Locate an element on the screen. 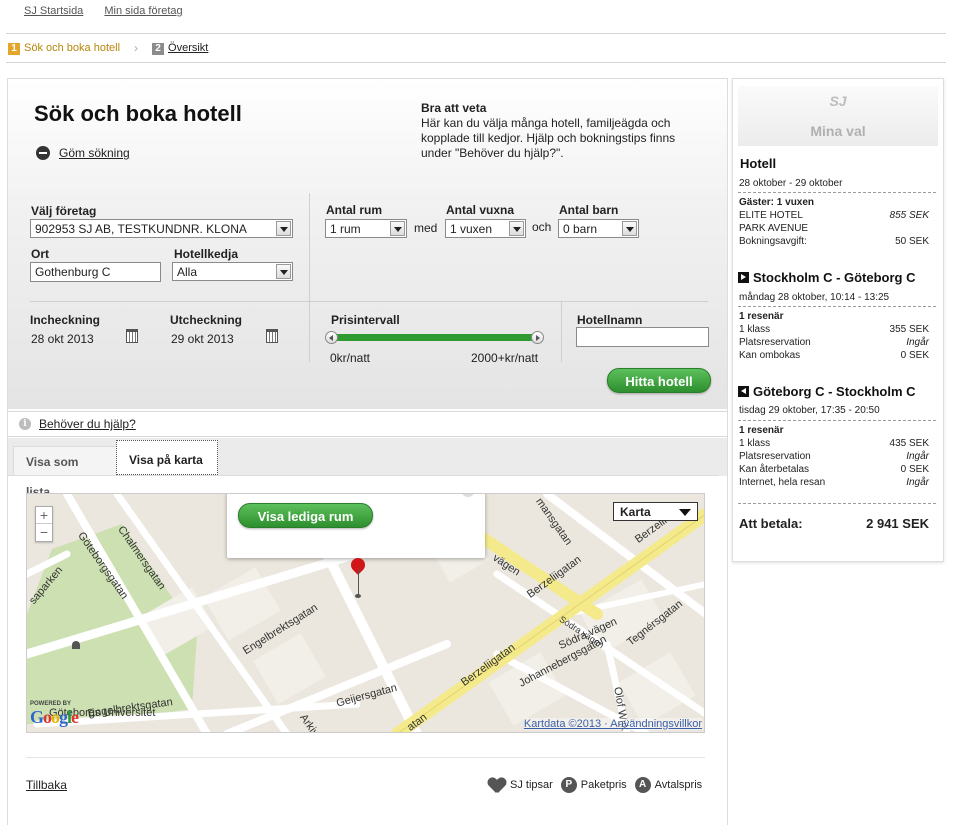  seat-value: Ingår is located at coordinates (917, 342).